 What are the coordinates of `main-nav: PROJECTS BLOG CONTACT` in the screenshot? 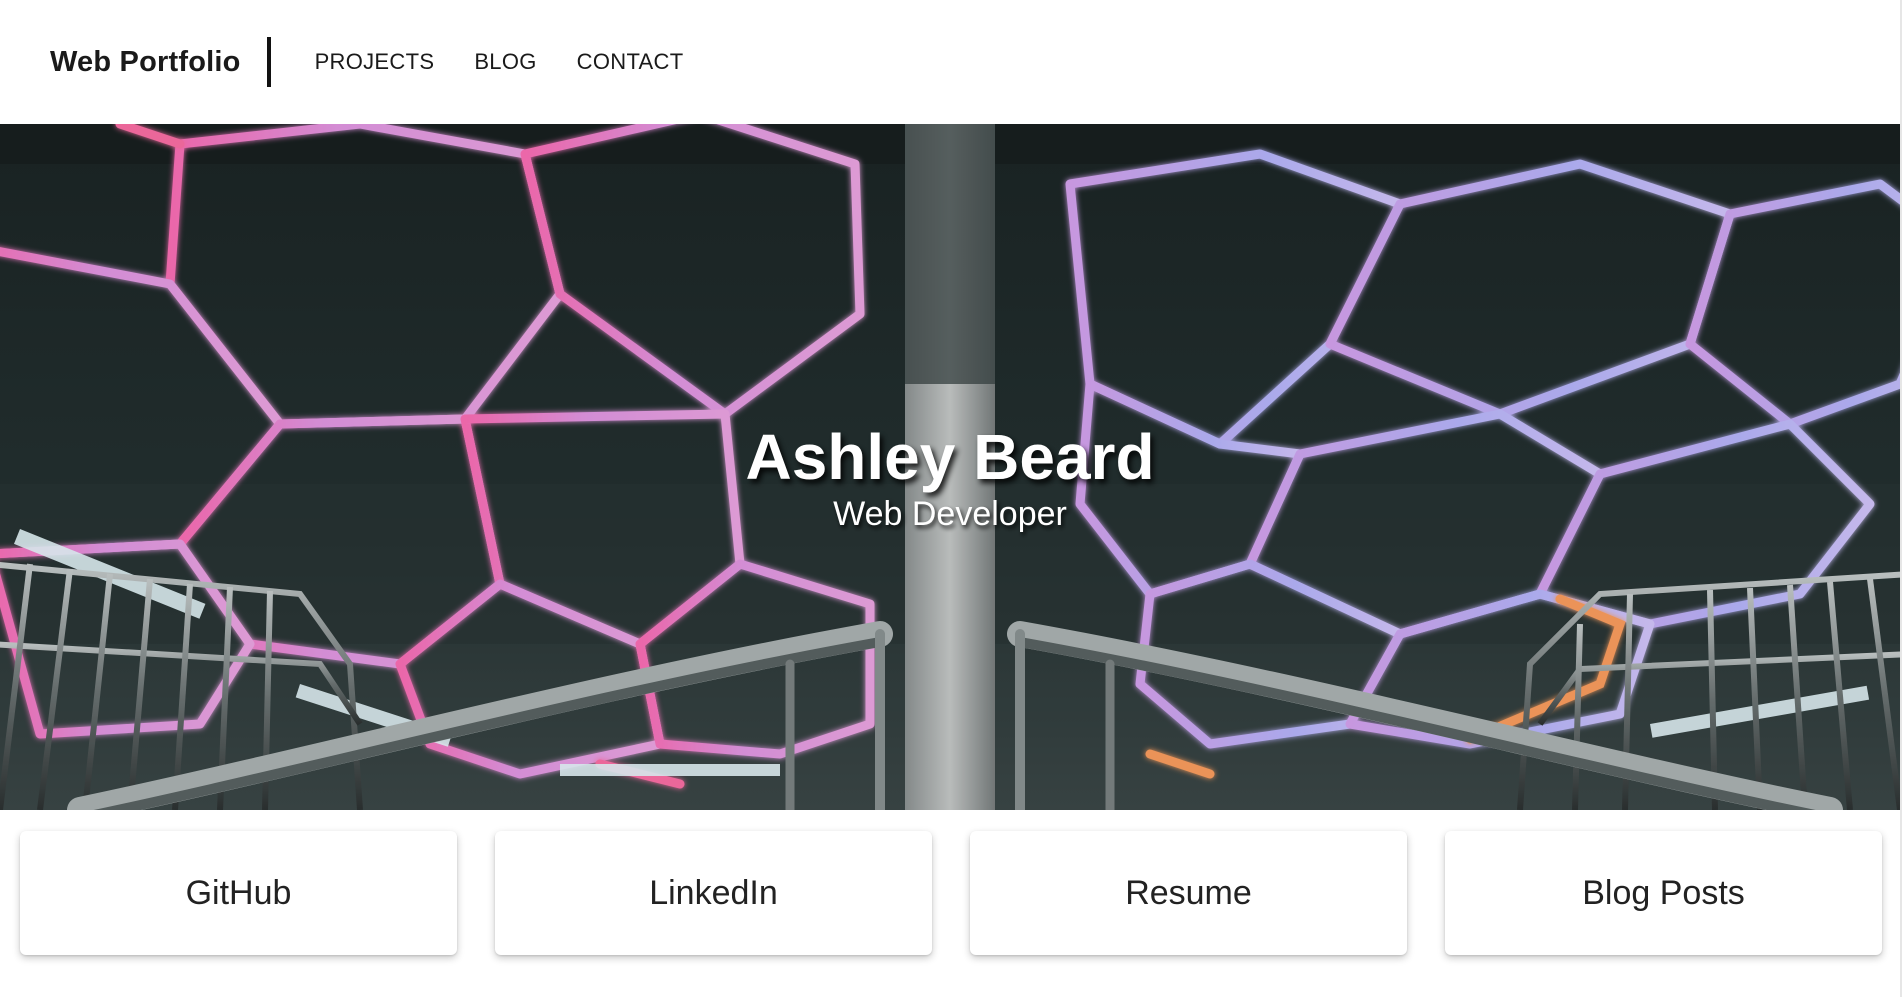 It's located at (499, 62).